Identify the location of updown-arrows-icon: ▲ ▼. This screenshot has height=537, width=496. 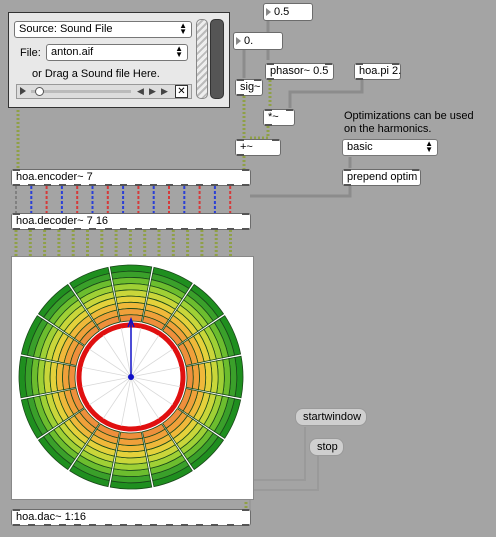
(429, 146).